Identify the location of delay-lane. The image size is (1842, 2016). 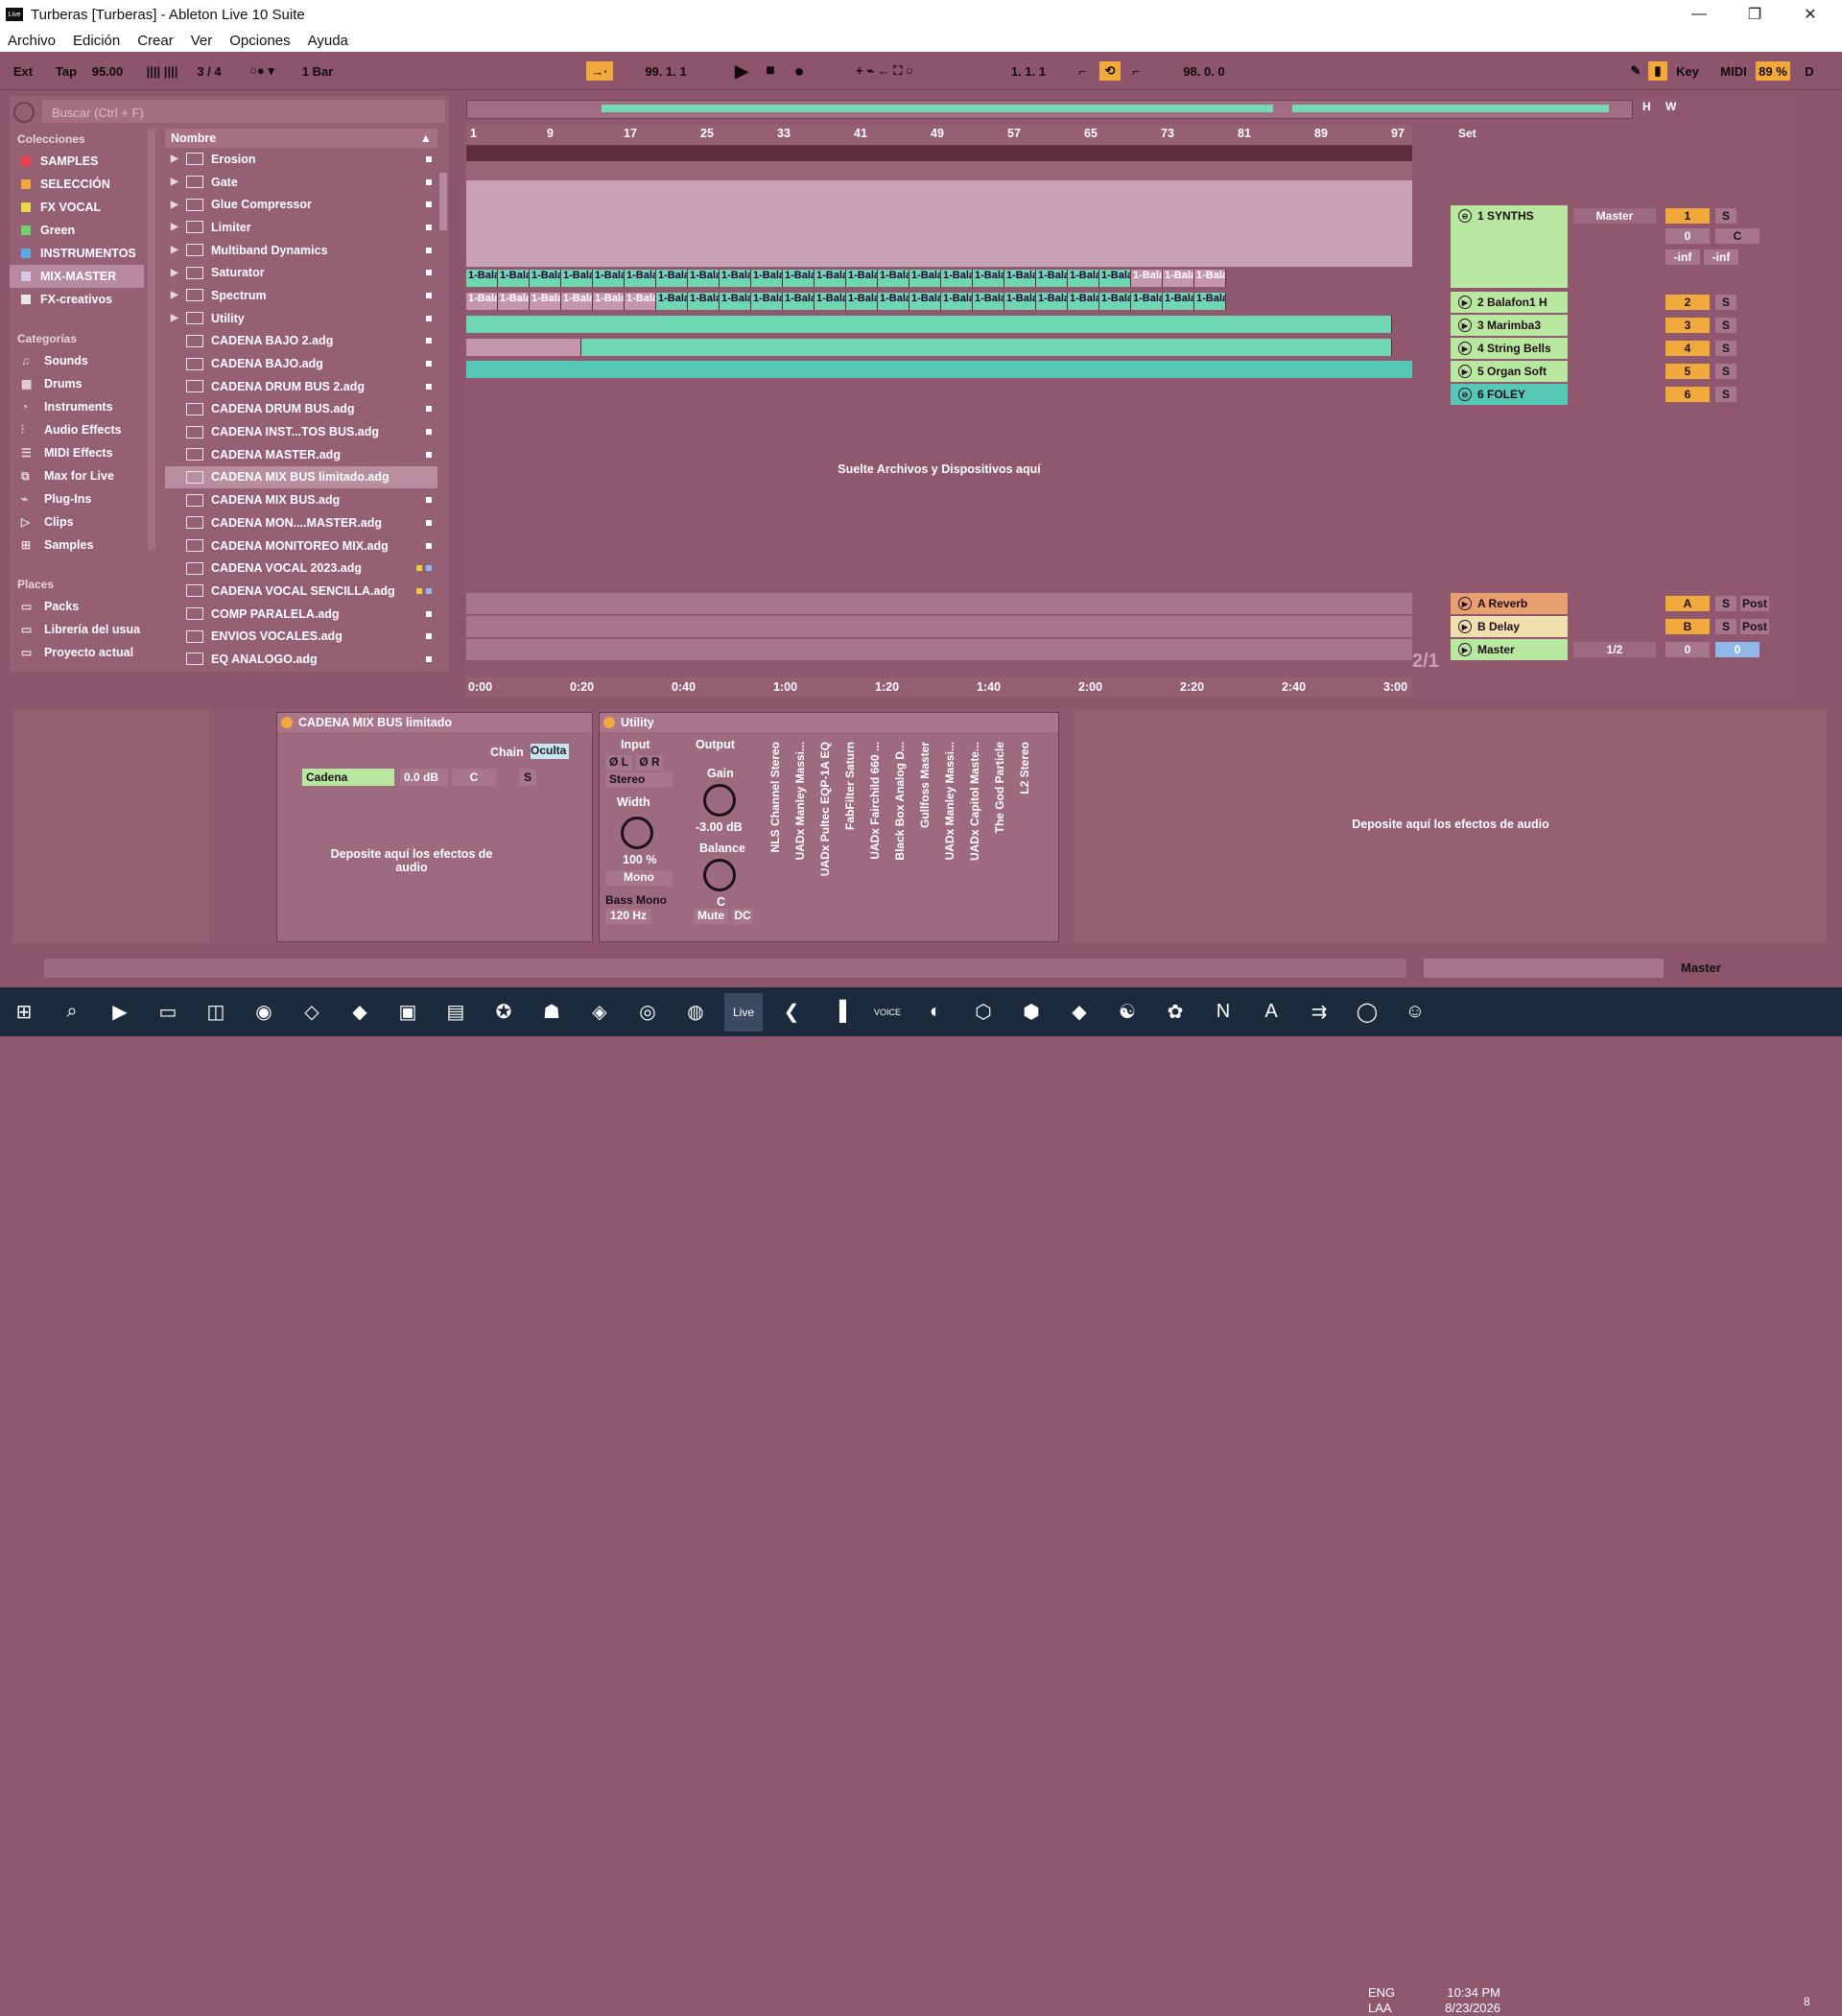
(939, 626).